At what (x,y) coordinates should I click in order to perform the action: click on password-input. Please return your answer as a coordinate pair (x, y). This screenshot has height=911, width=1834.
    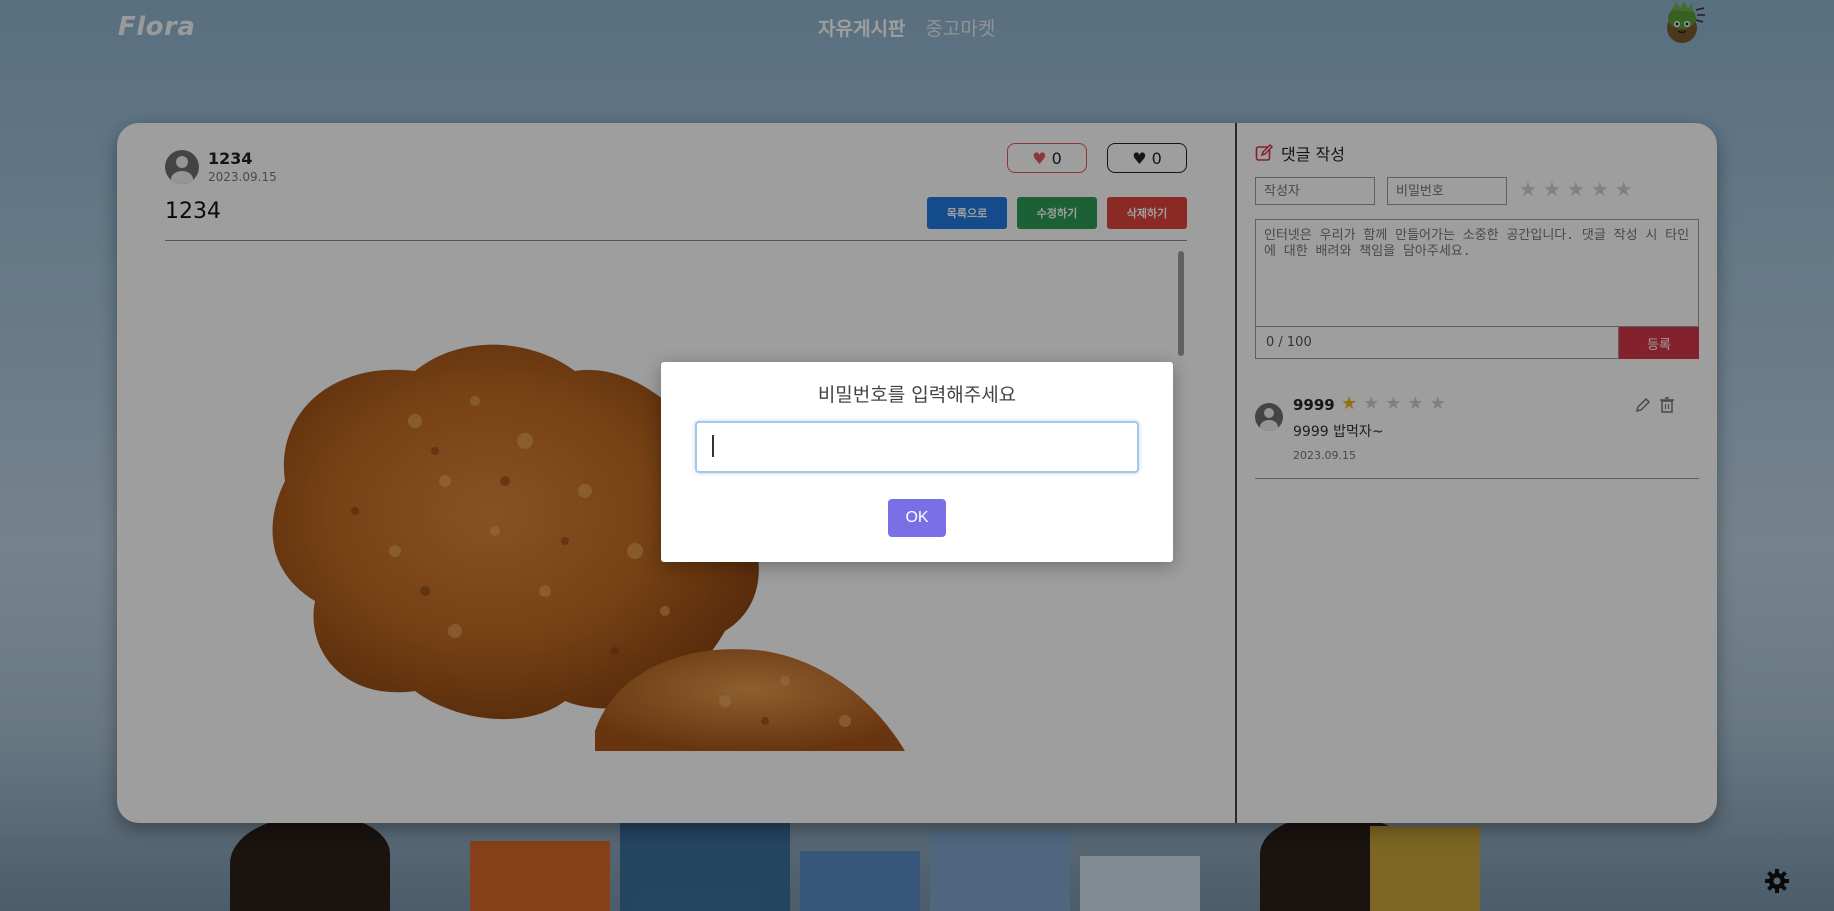
    Looking at the image, I should click on (917, 447).